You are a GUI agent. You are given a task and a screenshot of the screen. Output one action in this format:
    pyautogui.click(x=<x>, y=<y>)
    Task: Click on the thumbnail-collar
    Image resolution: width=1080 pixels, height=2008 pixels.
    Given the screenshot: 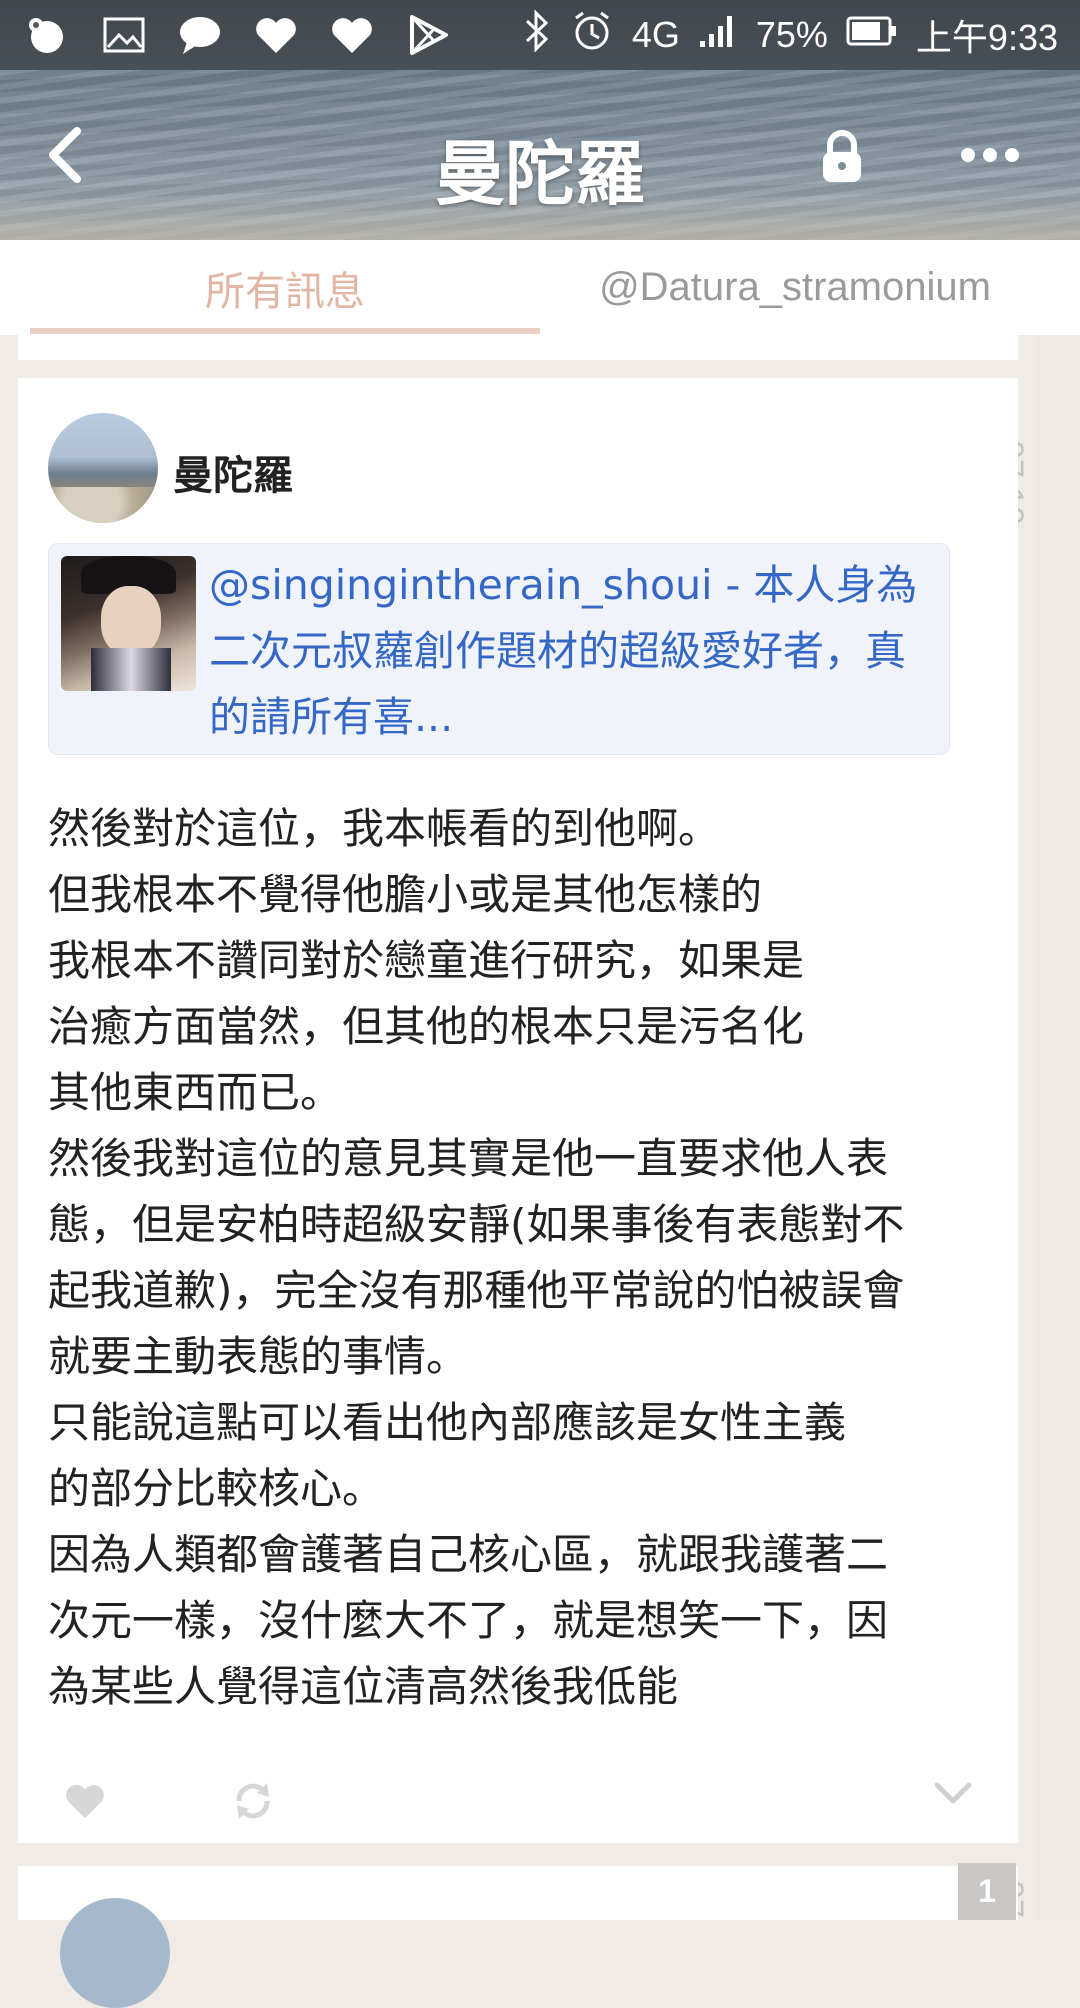 What is the action you would take?
    pyautogui.click(x=131, y=669)
    